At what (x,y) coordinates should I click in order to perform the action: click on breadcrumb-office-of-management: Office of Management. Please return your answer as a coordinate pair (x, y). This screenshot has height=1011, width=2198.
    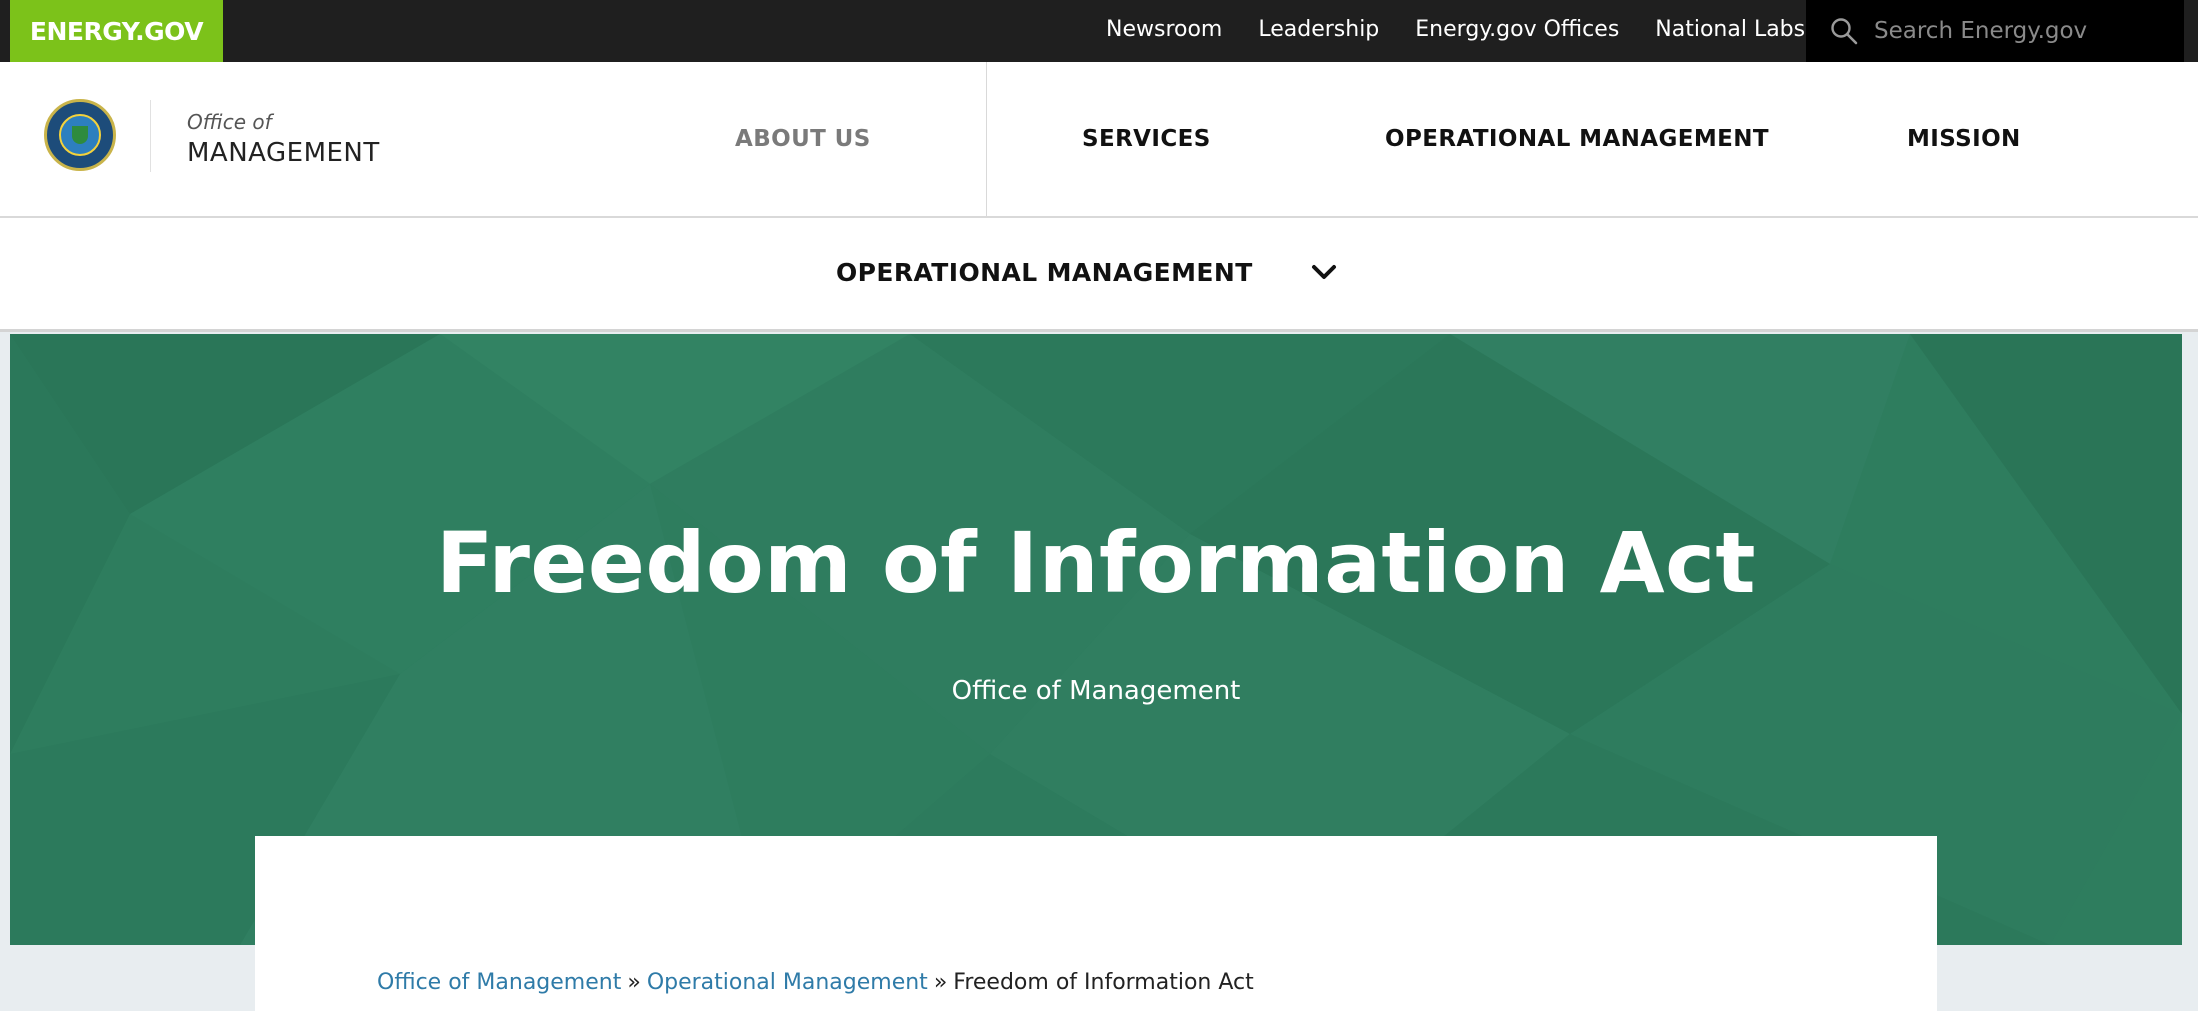
    Looking at the image, I should click on (499, 982).